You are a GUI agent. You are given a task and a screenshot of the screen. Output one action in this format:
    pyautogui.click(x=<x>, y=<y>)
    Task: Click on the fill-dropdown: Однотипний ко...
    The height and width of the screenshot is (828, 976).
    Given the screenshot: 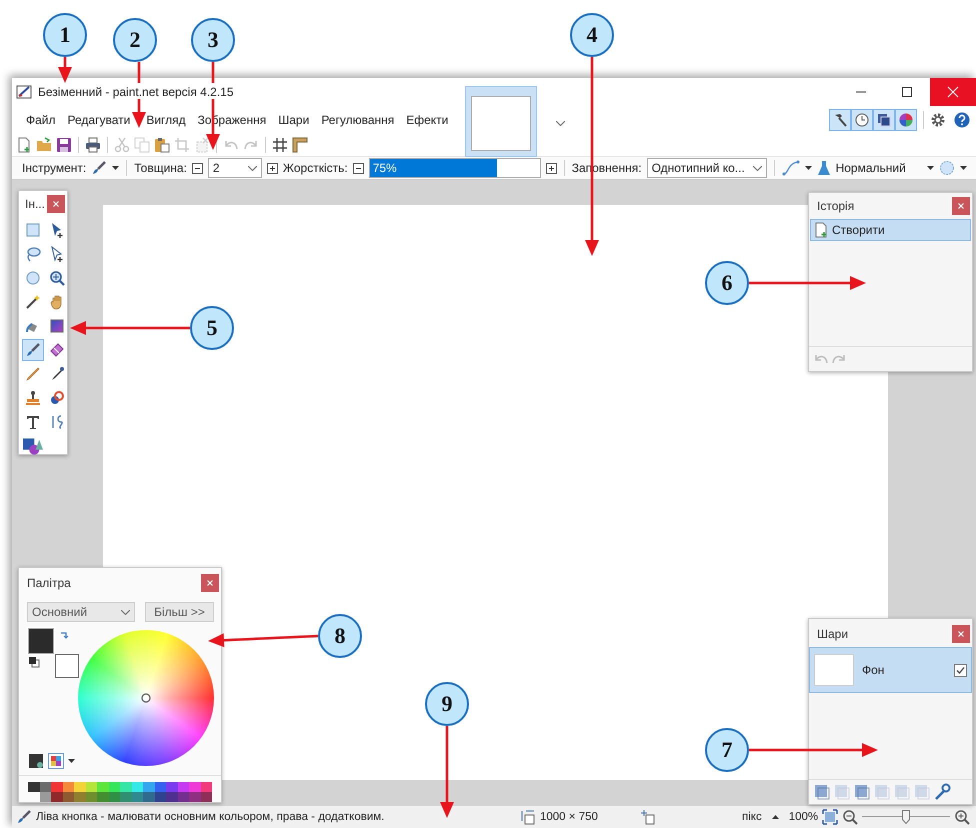 What is the action you would take?
    pyautogui.click(x=706, y=168)
    